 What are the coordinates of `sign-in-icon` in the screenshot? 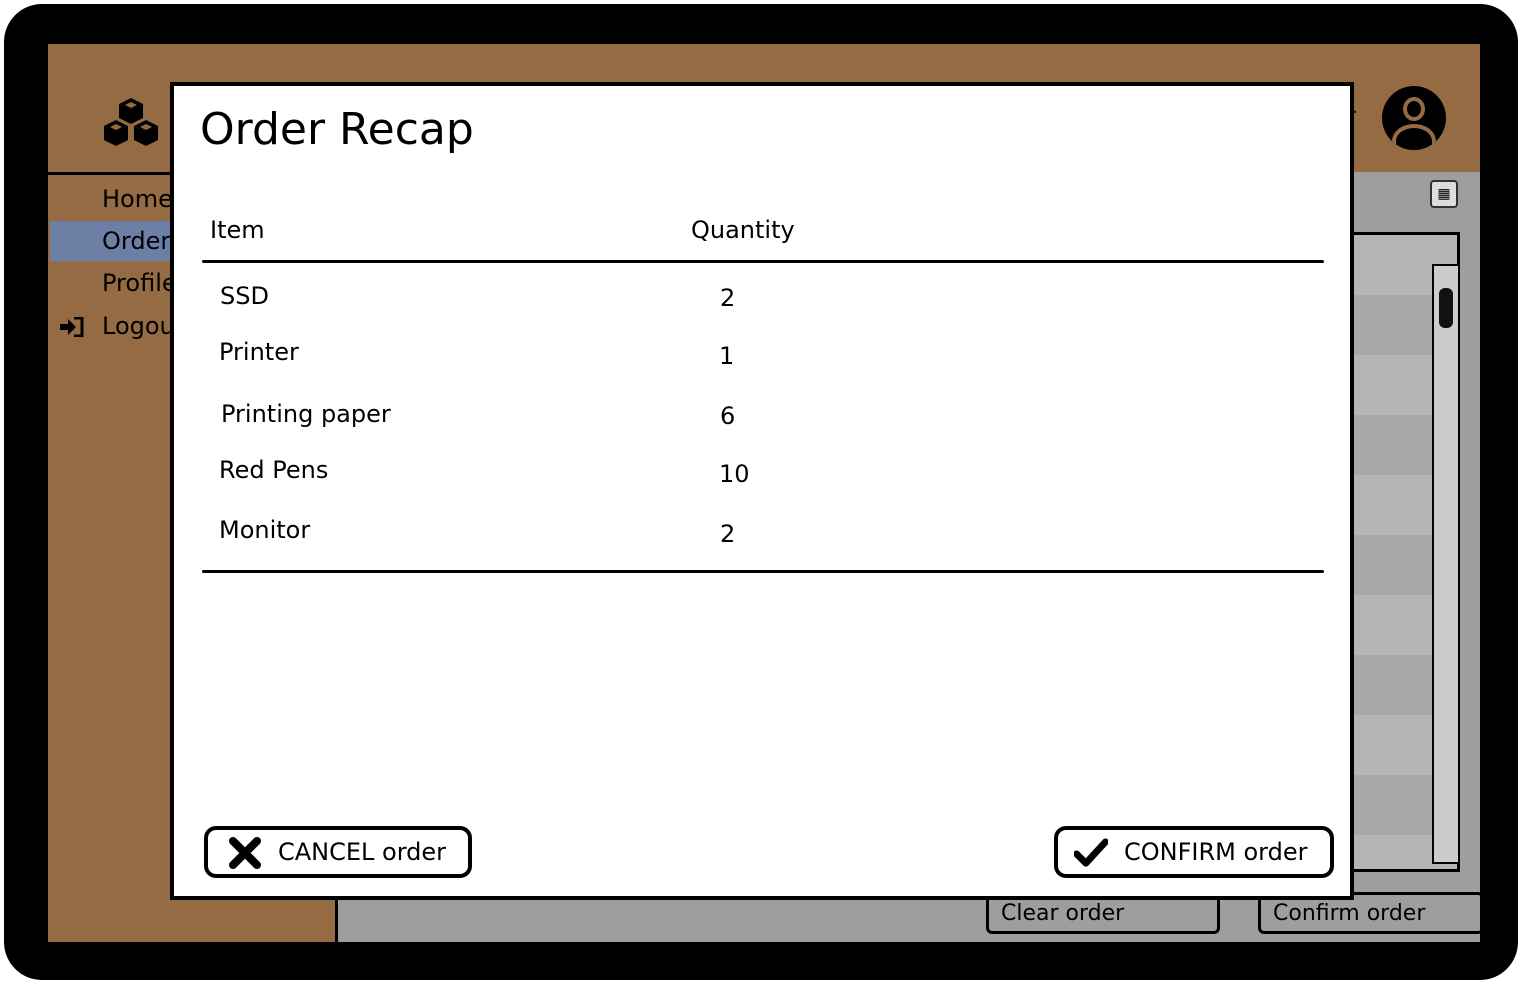 It's located at (72, 327).